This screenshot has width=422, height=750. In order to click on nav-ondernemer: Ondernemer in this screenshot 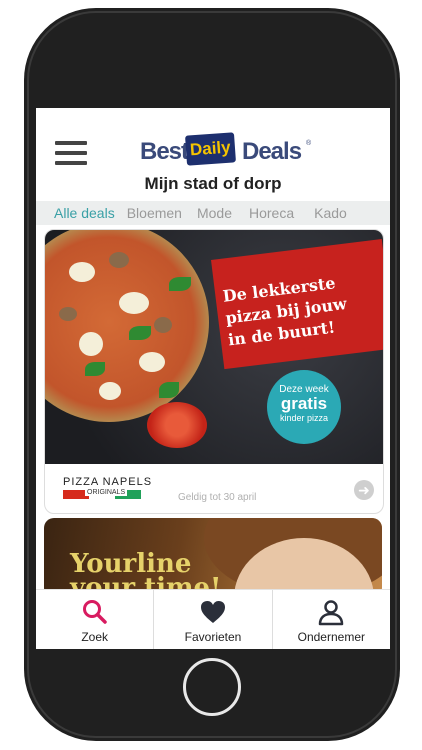, I will do `click(330, 619)`.